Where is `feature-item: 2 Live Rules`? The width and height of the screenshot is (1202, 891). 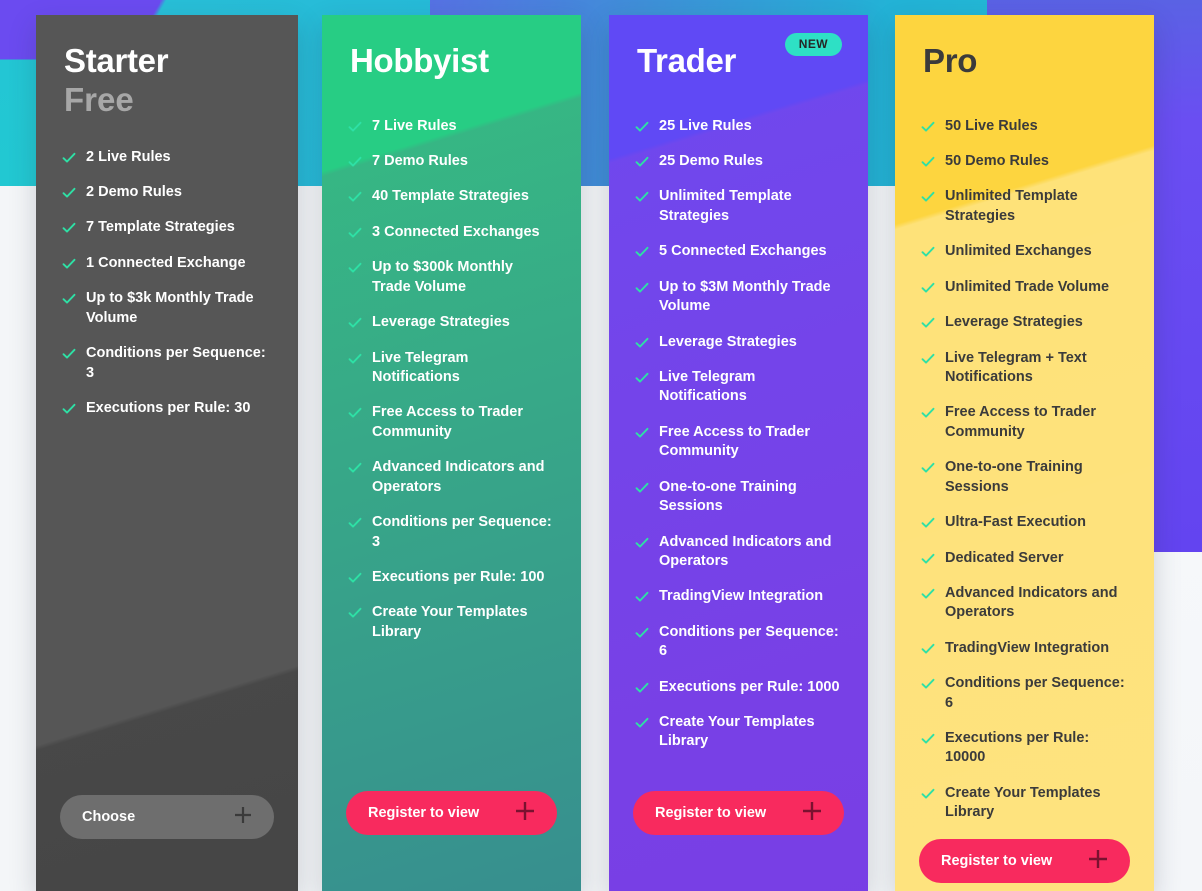 feature-item: 2 Live Rules is located at coordinates (167, 157).